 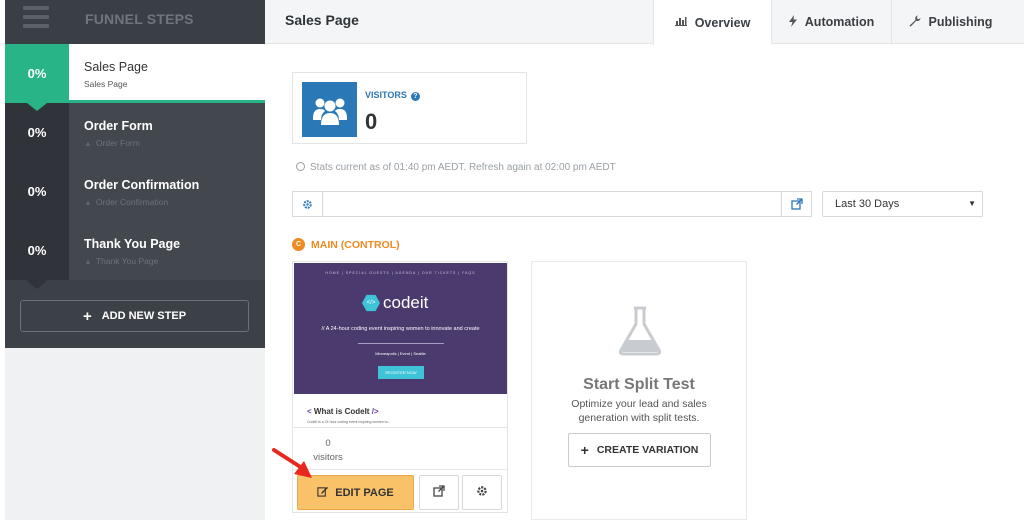 What do you see at coordinates (409, 108) in the screenshot?
I see `visitors-card: VISITORS? 0` at bounding box center [409, 108].